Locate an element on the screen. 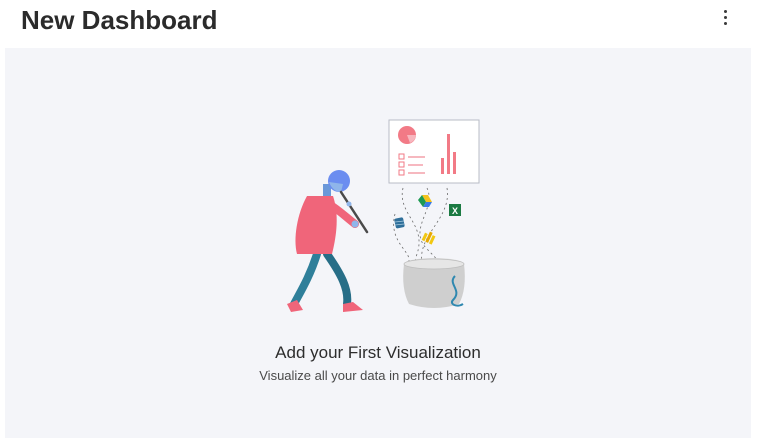 The image size is (758, 442). svg-text: X is located at coordinates (455, 211).